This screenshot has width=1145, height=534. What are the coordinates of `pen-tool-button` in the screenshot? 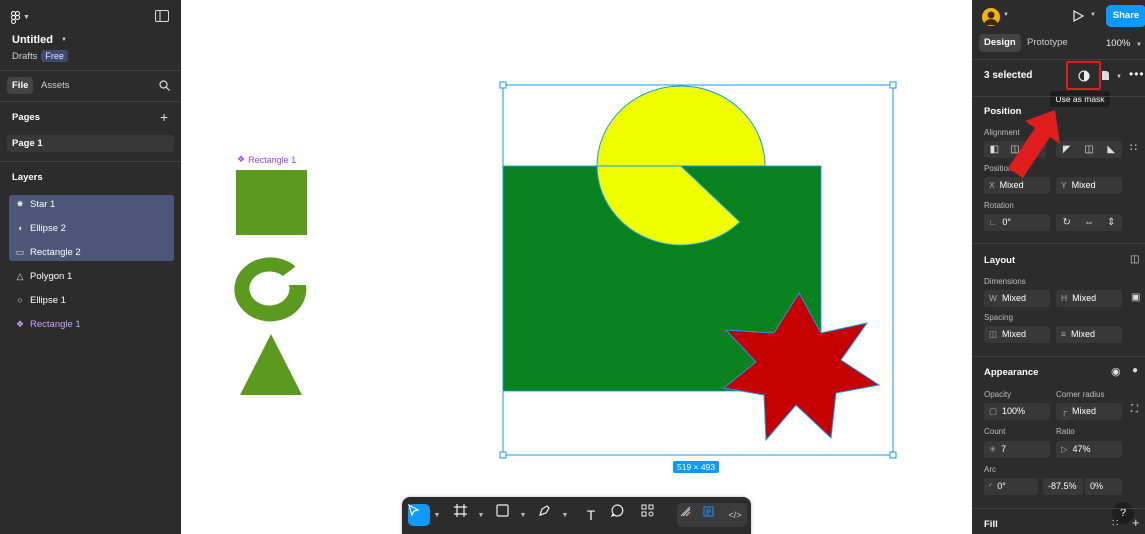 It's located at (548, 515).